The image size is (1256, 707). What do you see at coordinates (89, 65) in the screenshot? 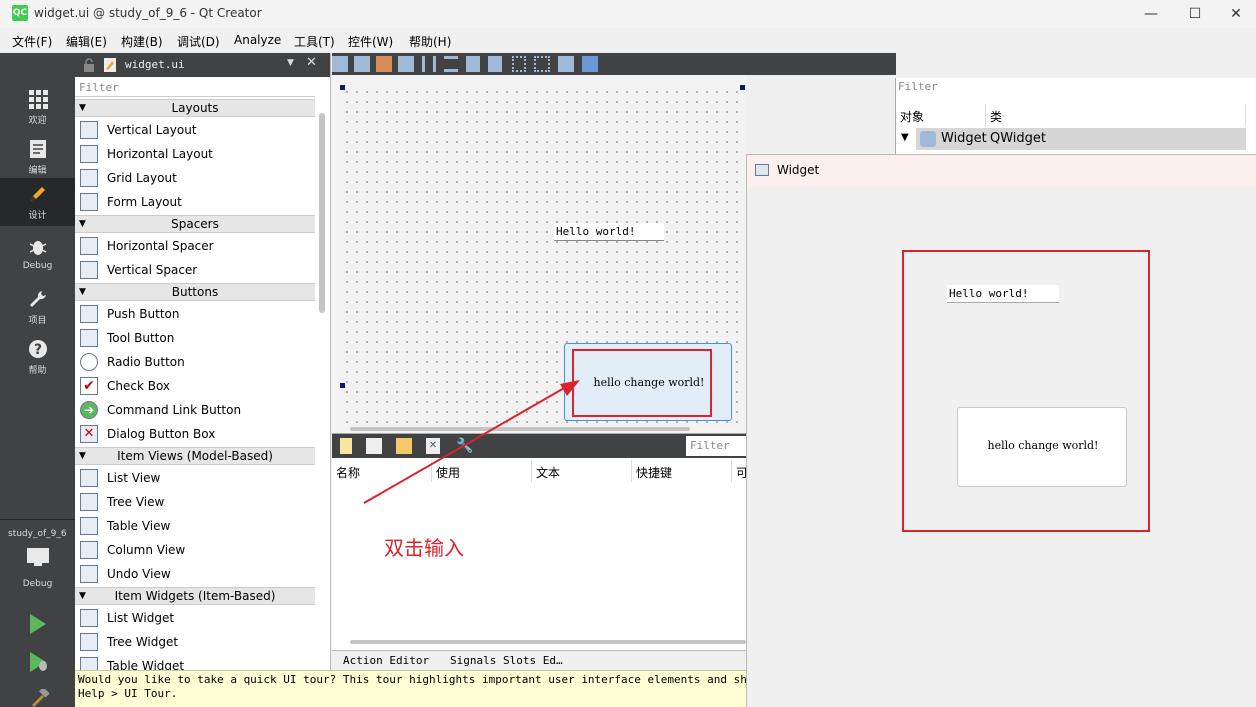
I see `lock-icon` at bounding box center [89, 65].